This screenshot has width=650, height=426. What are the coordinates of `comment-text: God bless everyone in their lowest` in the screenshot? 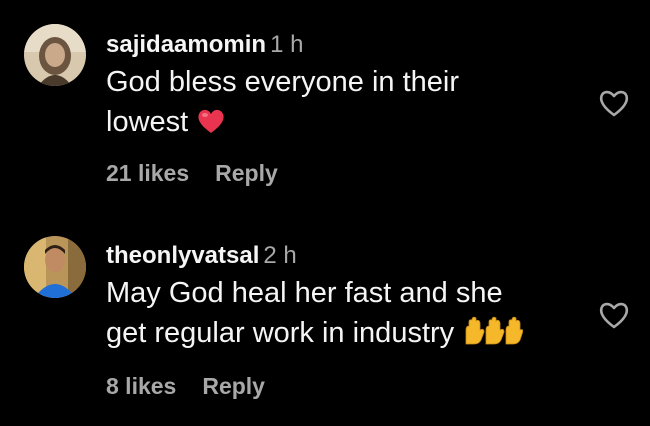 It's located at (346, 104).